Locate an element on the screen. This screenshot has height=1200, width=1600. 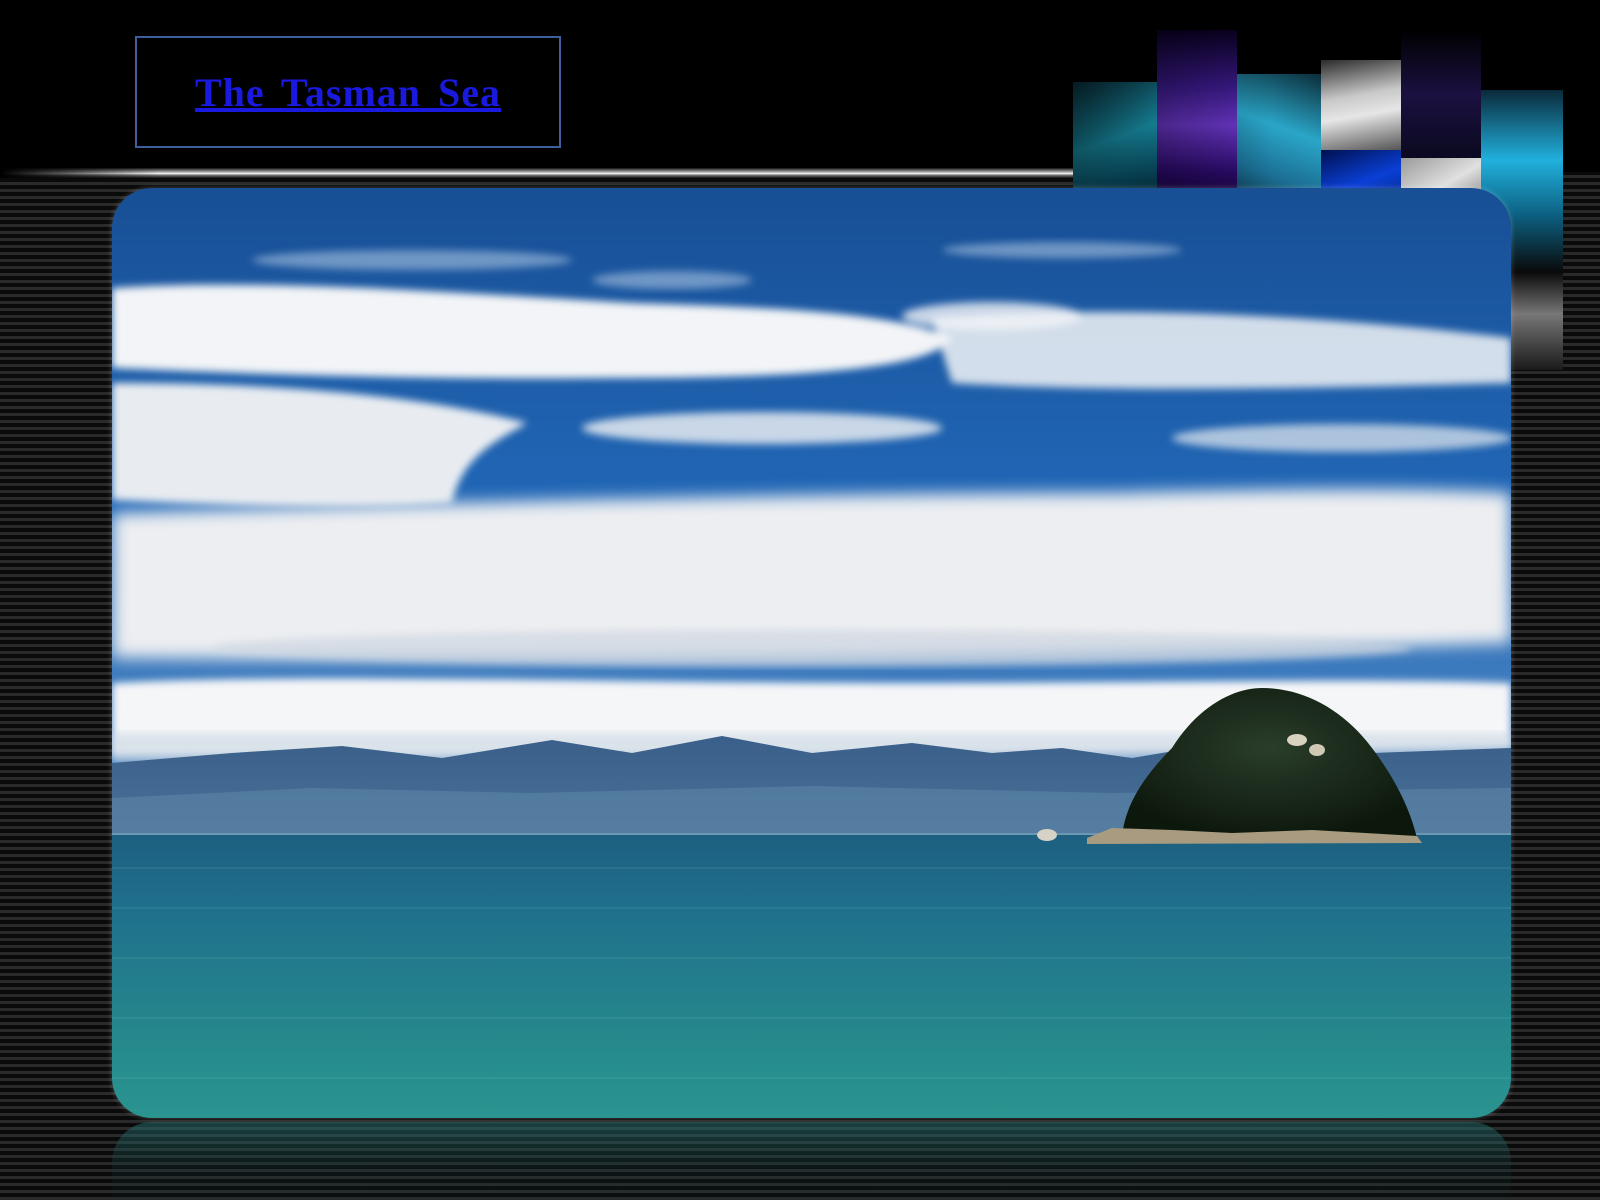
small-rock is located at coordinates (1047, 835).